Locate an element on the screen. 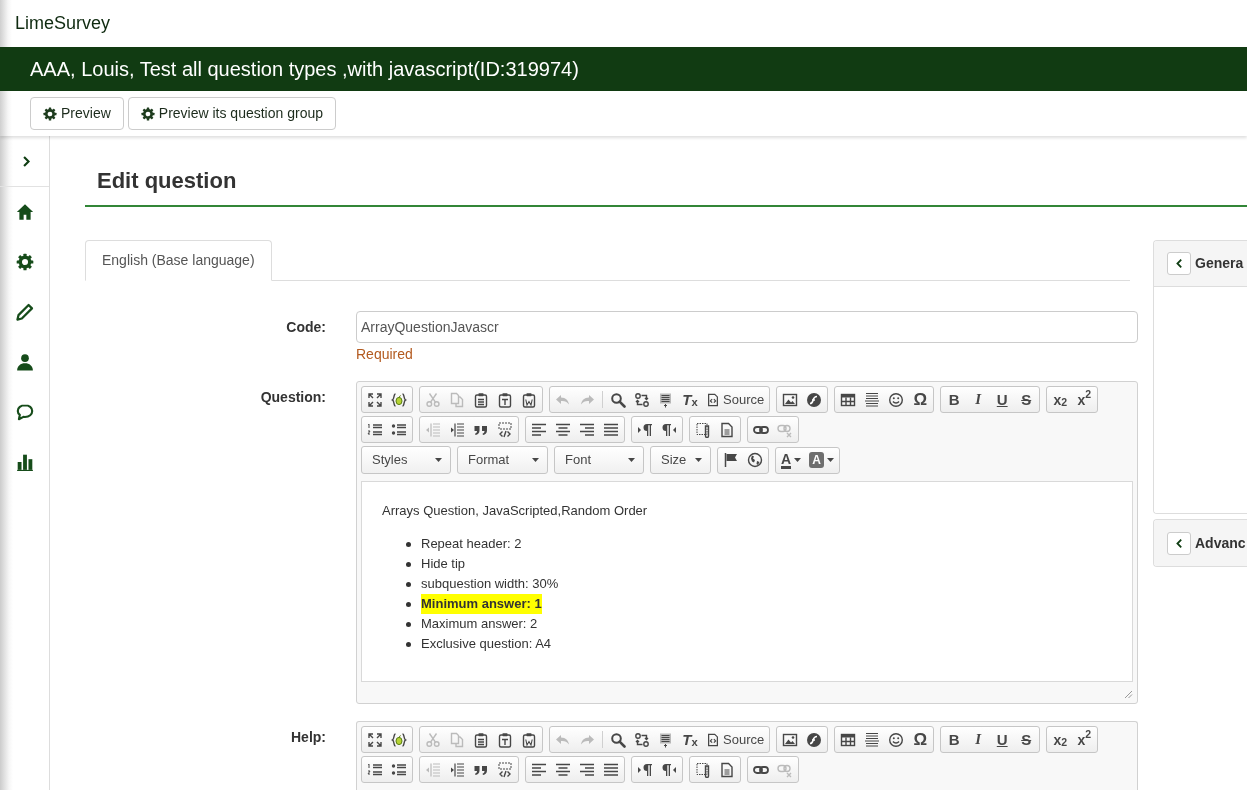  swap-arrows-icon is located at coordinates (642, 399).